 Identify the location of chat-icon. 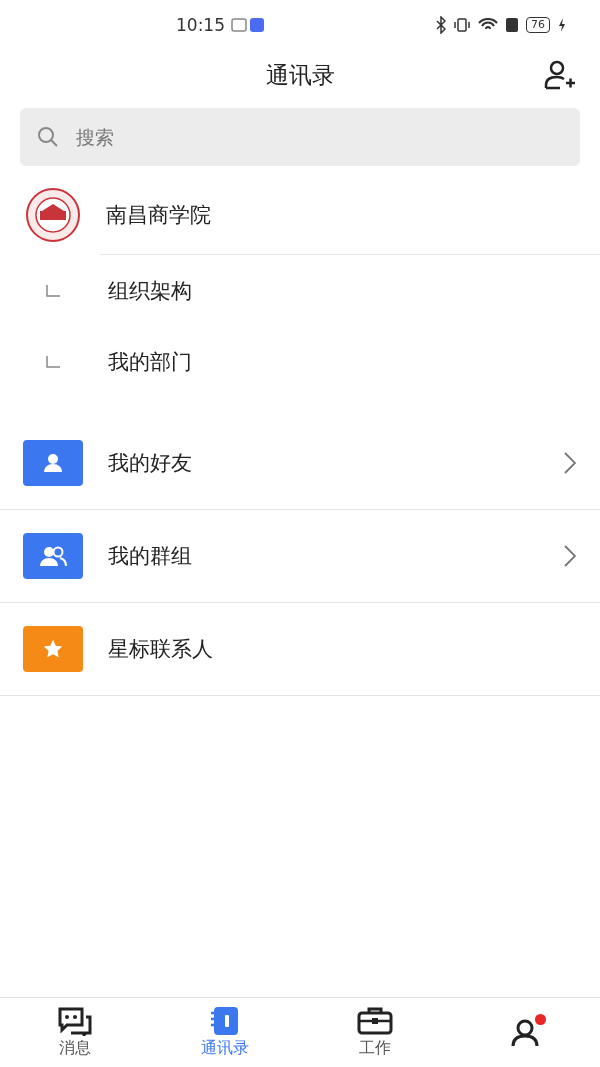
(75, 1021).